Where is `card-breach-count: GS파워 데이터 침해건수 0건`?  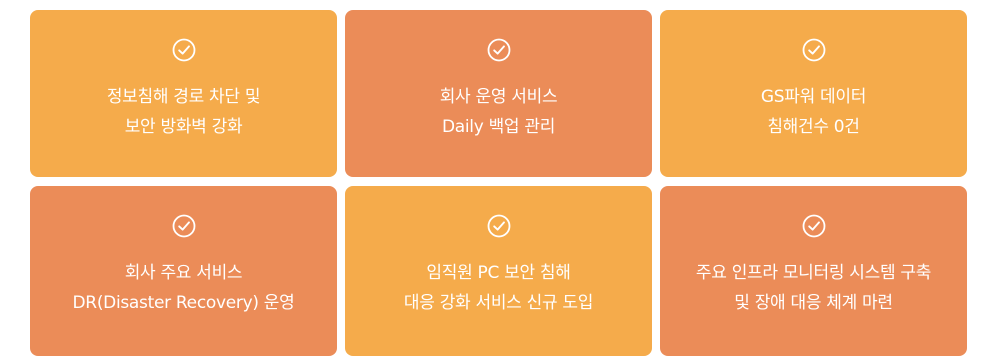
card-breach-count: GS파워 데이터 침해건수 0건 is located at coordinates (813, 93).